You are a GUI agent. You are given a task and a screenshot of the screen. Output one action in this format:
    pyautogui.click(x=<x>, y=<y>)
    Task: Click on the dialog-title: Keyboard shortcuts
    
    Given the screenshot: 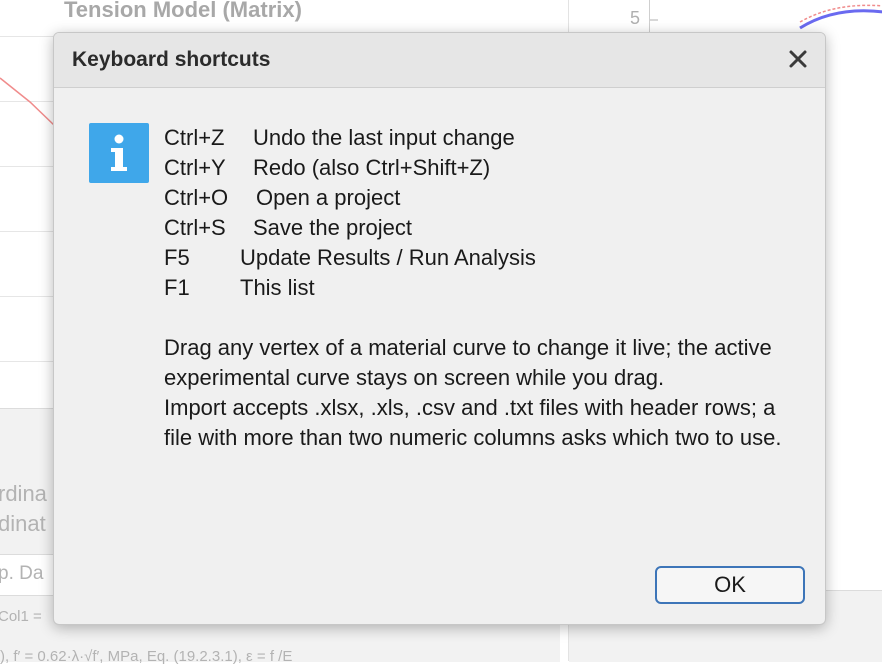 What is the action you would take?
    pyautogui.click(x=171, y=59)
    